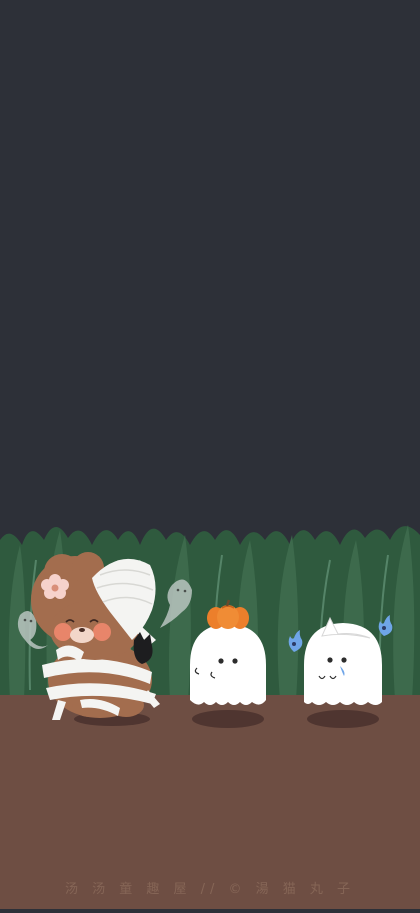  I want to click on crying-ghost-shadow, so click(343, 719).